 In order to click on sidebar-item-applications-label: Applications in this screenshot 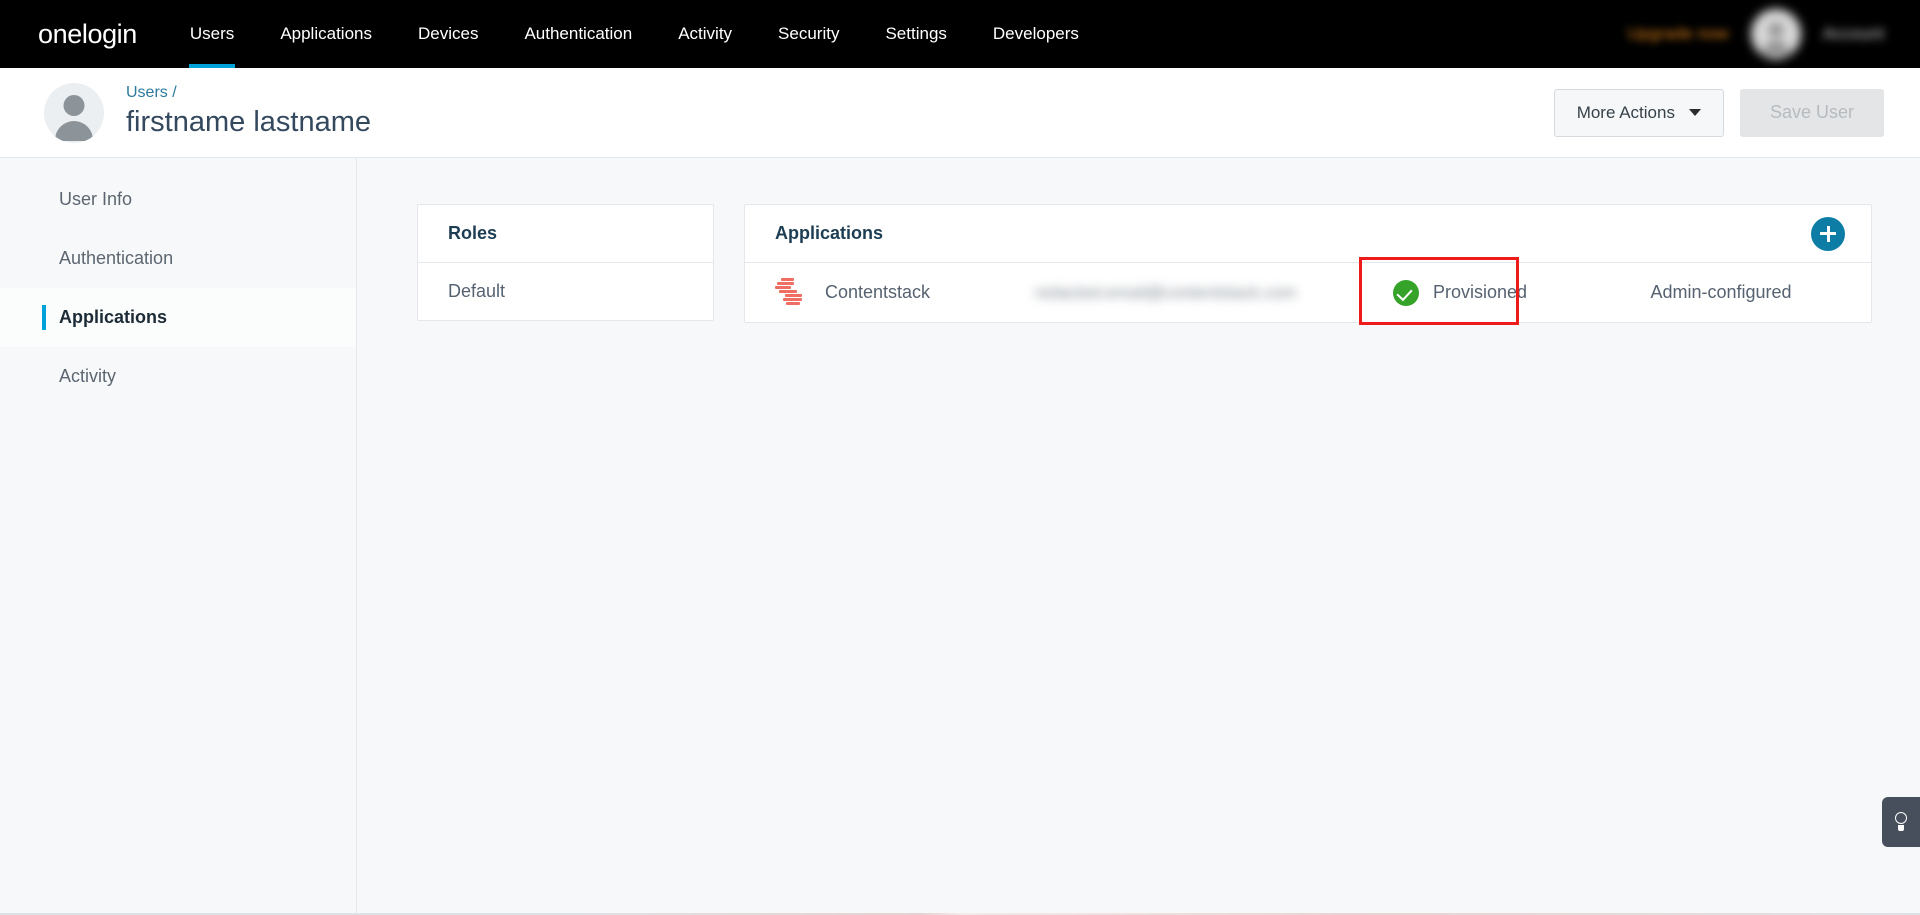, I will do `click(113, 317)`.